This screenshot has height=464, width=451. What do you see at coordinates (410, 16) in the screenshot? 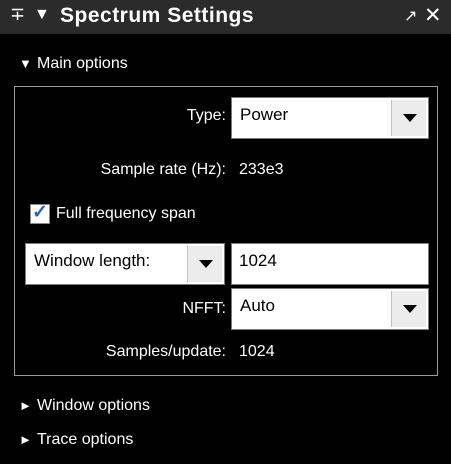
I see `undock-arrow-icon: ↗` at bounding box center [410, 16].